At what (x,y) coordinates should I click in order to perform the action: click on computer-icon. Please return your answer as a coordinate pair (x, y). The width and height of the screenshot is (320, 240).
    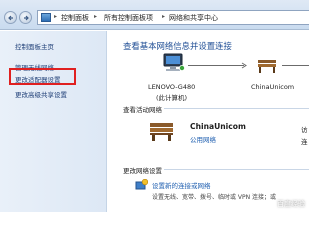
    Looking at the image, I should click on (174, 62).